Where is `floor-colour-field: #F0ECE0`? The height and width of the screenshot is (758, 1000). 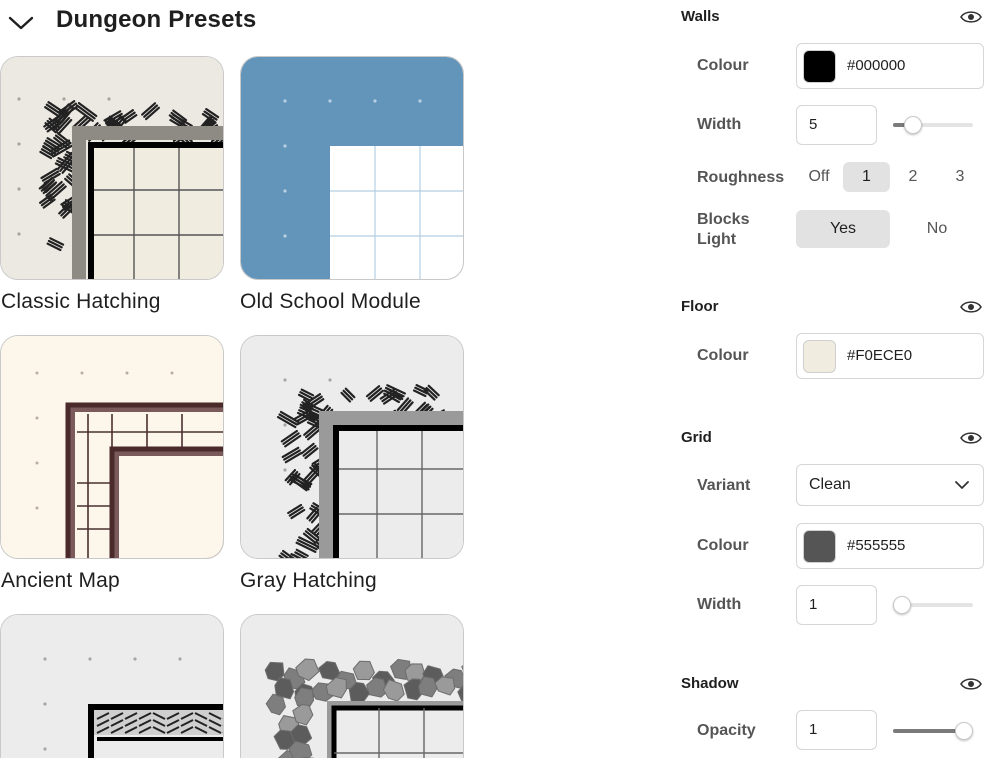 floor-colour-field: #F0ECE0 is located at coordinates (890, 356).